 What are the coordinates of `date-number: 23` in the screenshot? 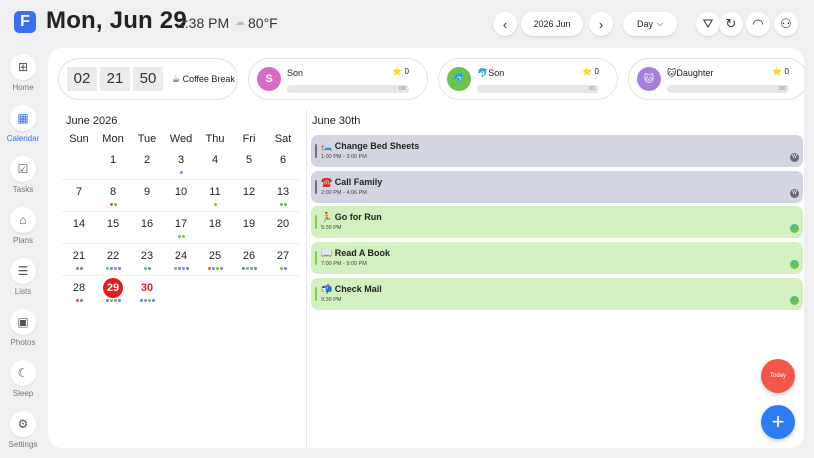 It's located at (147, 256).